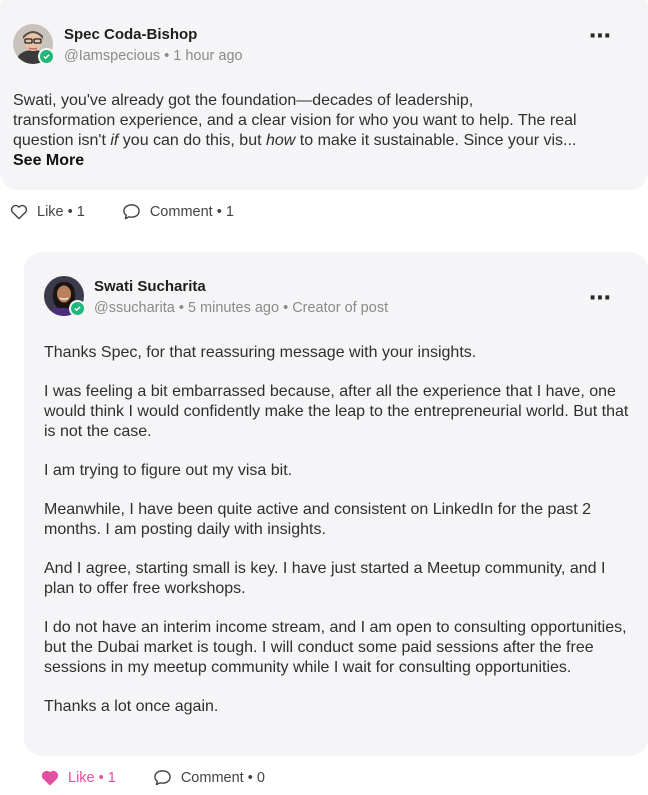 Image resolution: width=648 pixels, height=795 pixels. I want to click on comment-button: Comment • 0, so click(209, 777).